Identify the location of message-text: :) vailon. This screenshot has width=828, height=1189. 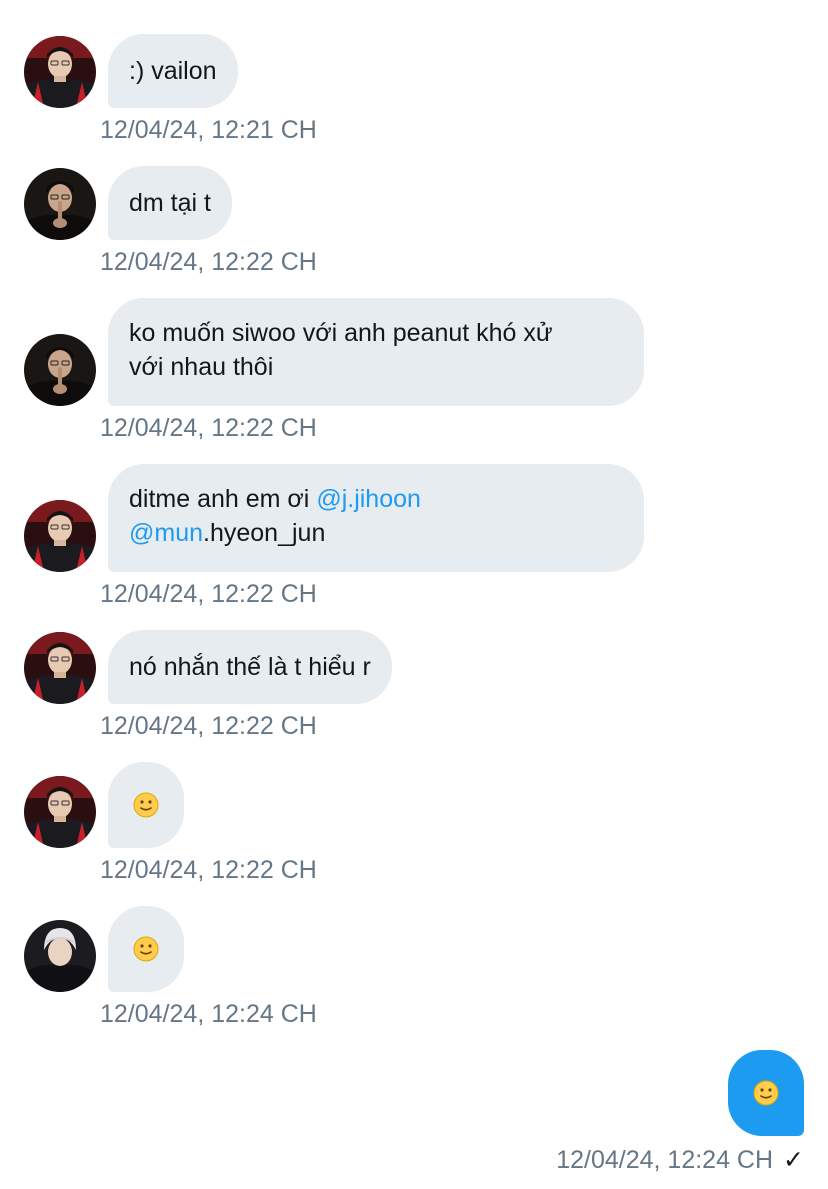
(173, 71).